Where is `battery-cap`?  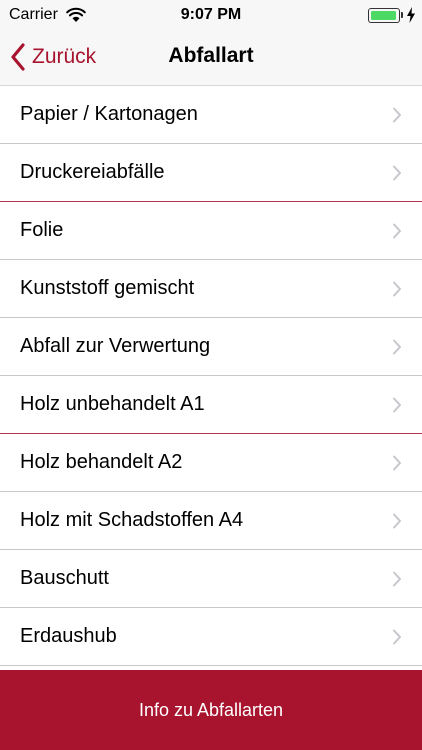
battery-cap is located at coordinates (402, 15).